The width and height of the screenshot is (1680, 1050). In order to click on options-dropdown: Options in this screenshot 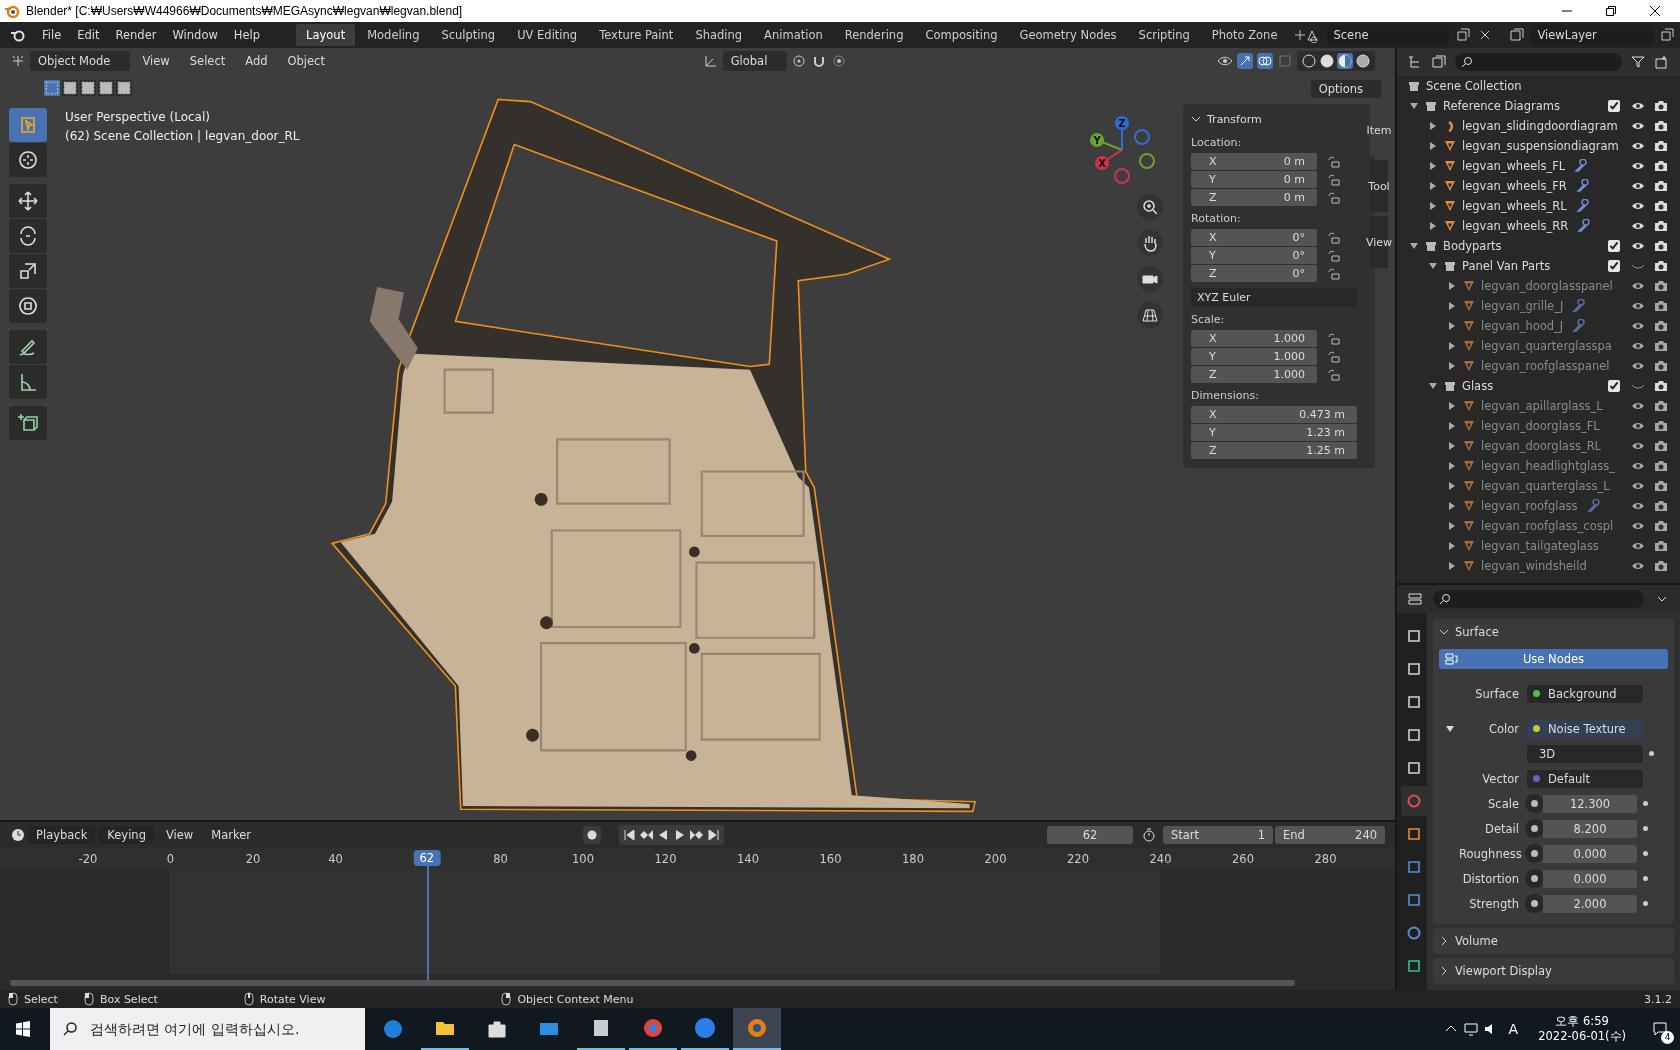, I will do `click(1345, 89)`.